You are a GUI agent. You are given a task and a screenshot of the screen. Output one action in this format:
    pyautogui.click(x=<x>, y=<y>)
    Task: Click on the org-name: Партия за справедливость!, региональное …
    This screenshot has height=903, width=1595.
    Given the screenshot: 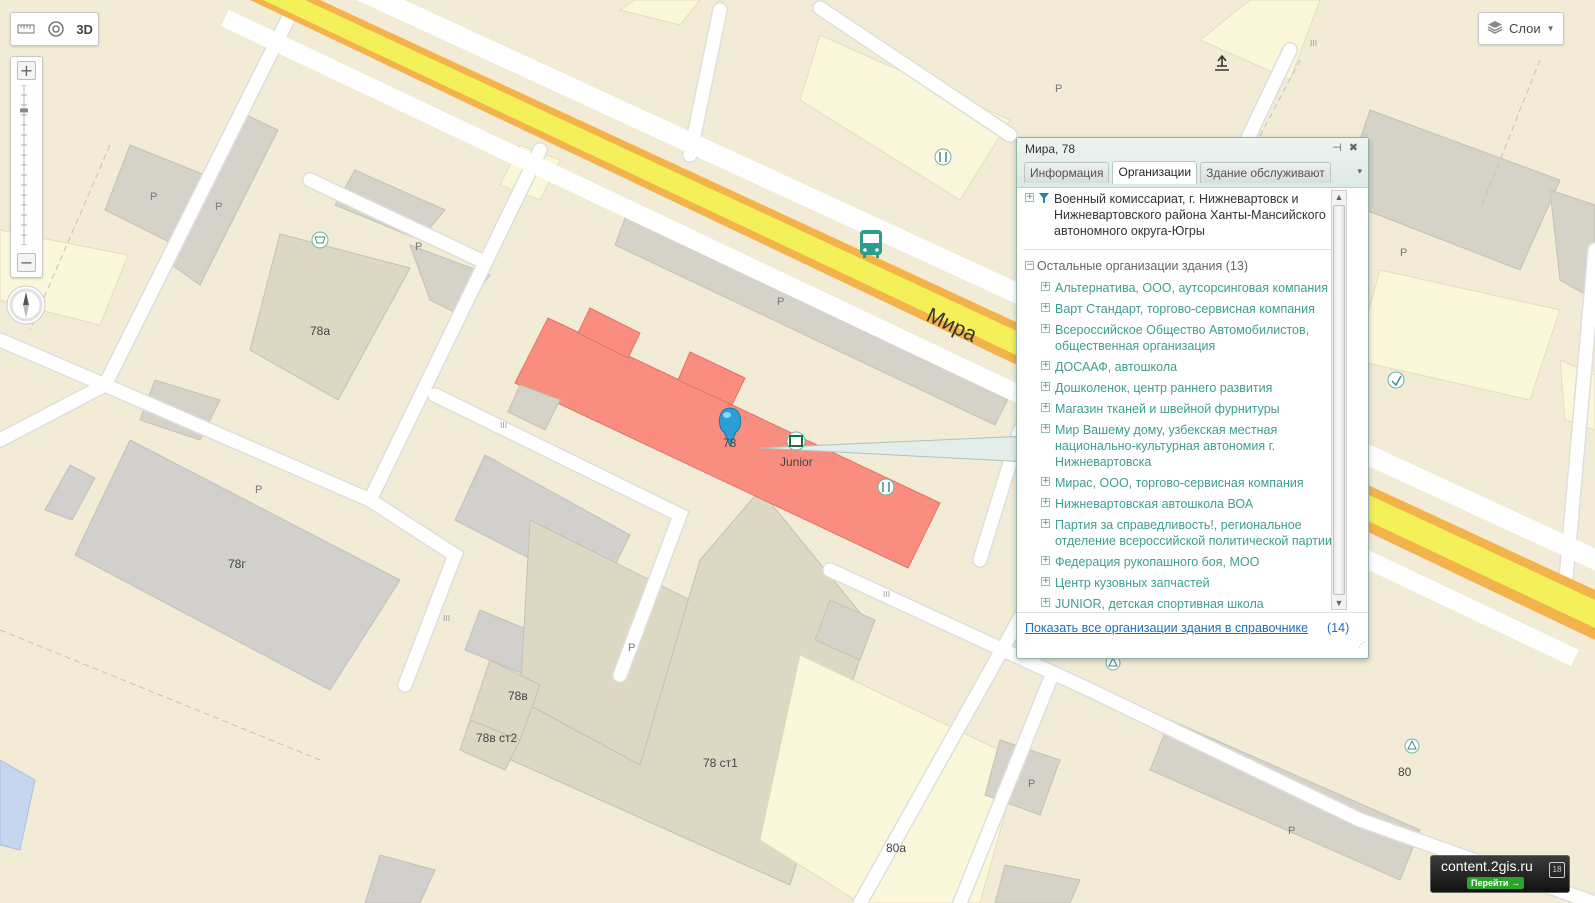 What is the action you would take?
    pyautogui.click(x=1193, y=533)
    